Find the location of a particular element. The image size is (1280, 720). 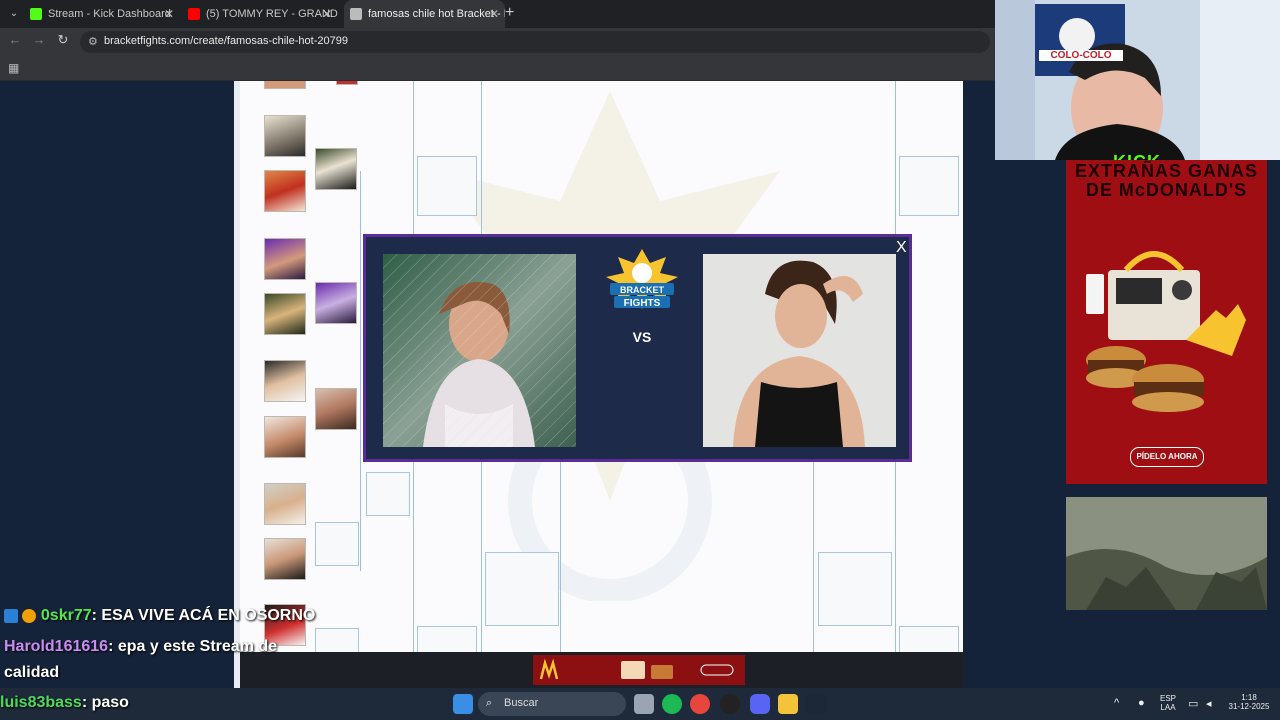

keyboard-layout: LAA is located at coordinates (1168, 707).